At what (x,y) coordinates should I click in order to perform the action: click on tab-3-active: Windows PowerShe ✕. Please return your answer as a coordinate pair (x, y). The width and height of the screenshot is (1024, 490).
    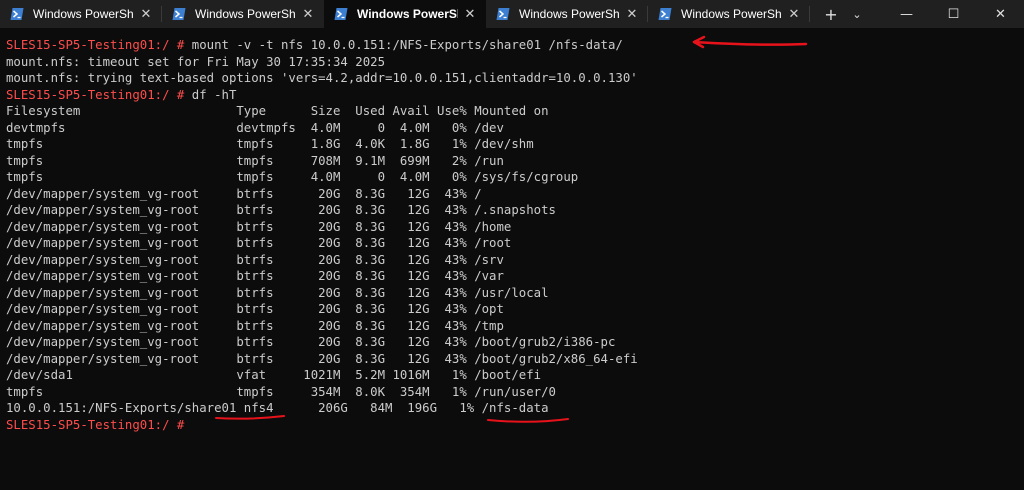
    Looking at the image, I should click on (405, 14).